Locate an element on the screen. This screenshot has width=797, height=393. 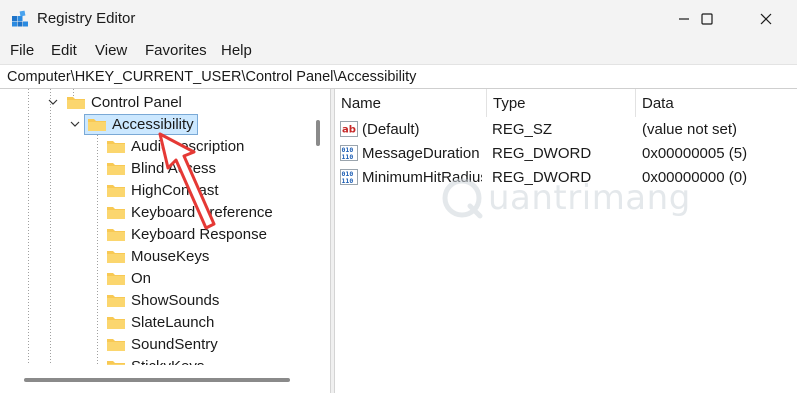
string-value-icon: ab is located at coordinates (349, 129).